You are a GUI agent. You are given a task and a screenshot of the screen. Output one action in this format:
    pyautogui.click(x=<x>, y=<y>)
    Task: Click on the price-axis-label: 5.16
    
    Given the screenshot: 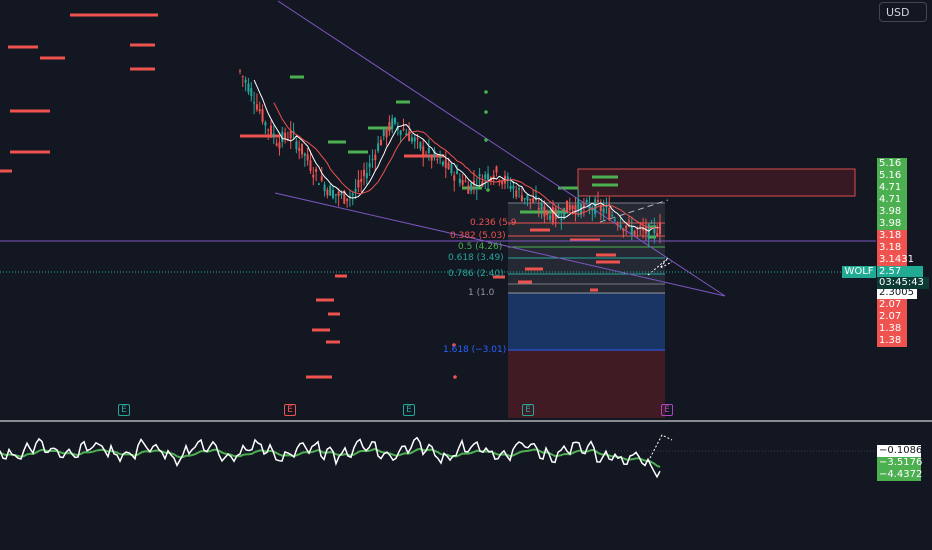 What is the action you would take?
    pyautogui.click(x=892, y=164)
    